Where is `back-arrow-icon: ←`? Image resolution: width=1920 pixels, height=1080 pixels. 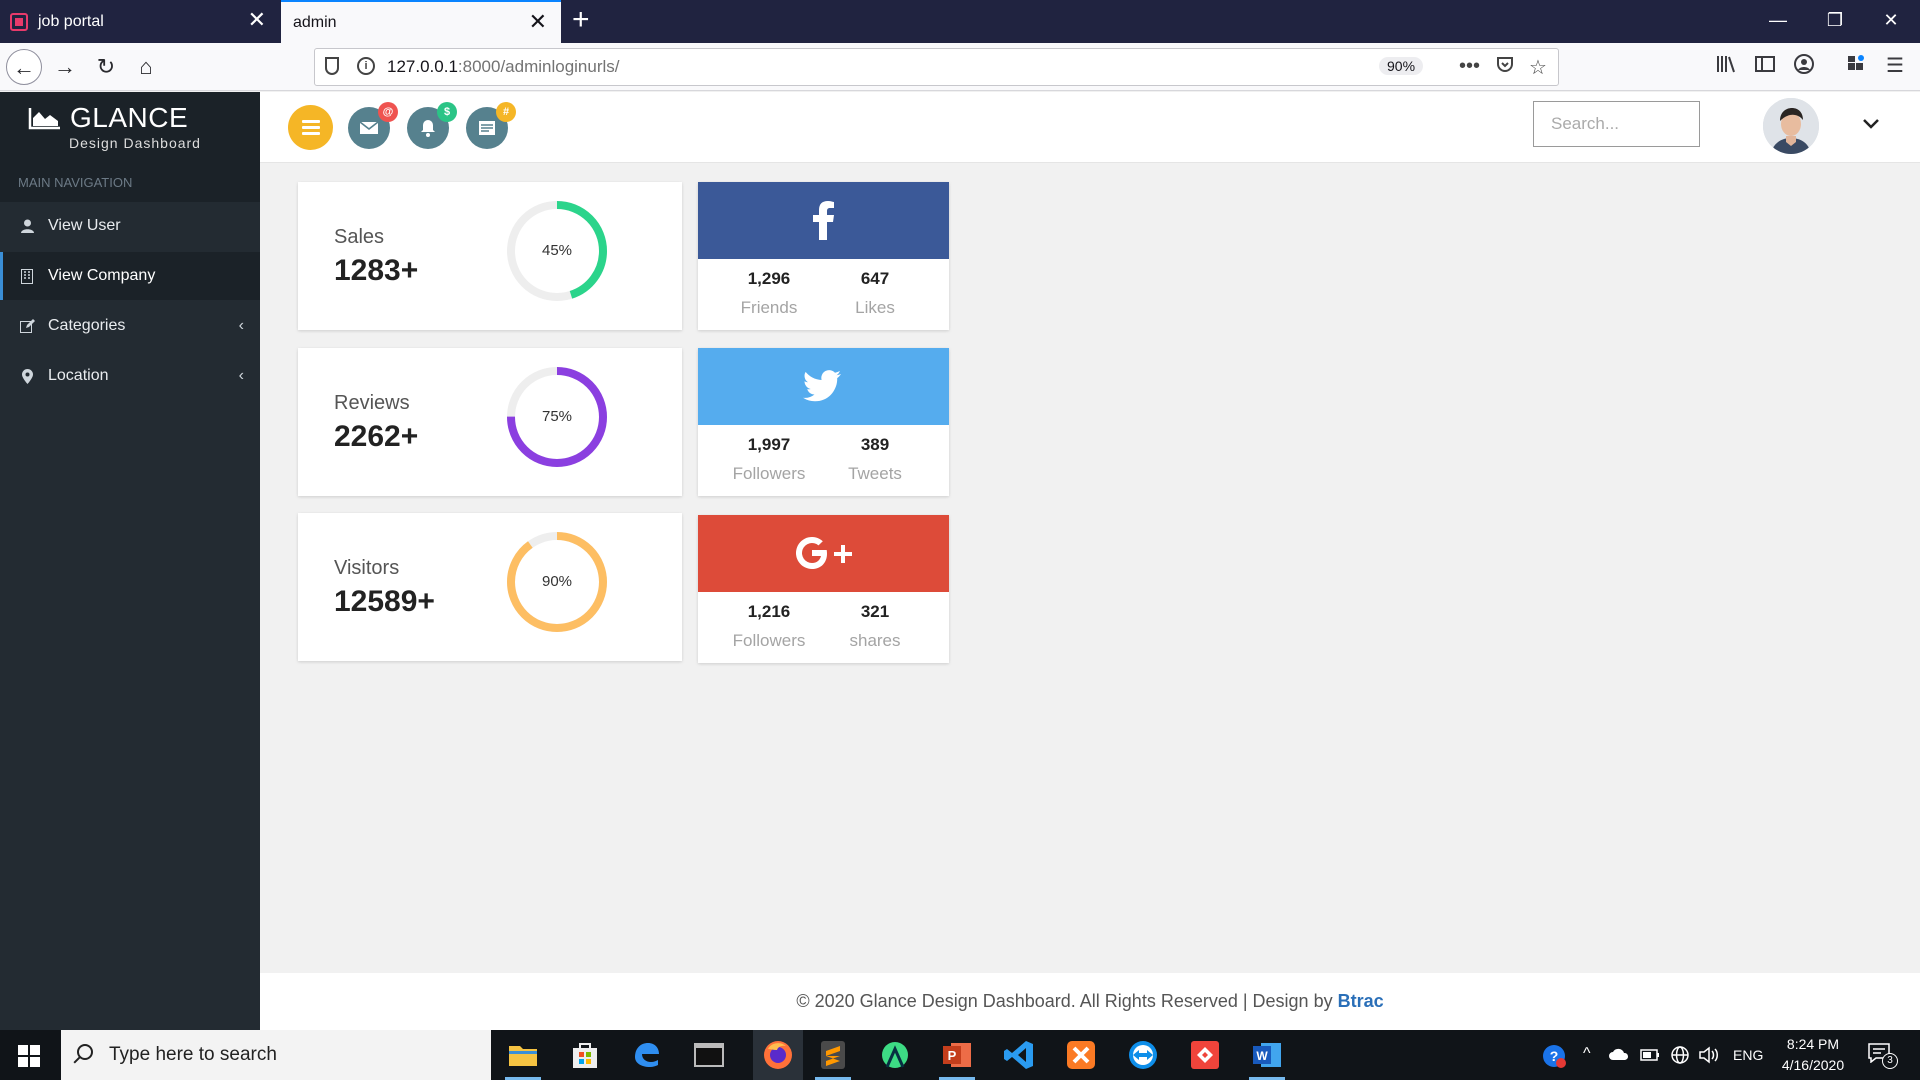 back-arrow-icon: ← is located at coordinates (24, 67).